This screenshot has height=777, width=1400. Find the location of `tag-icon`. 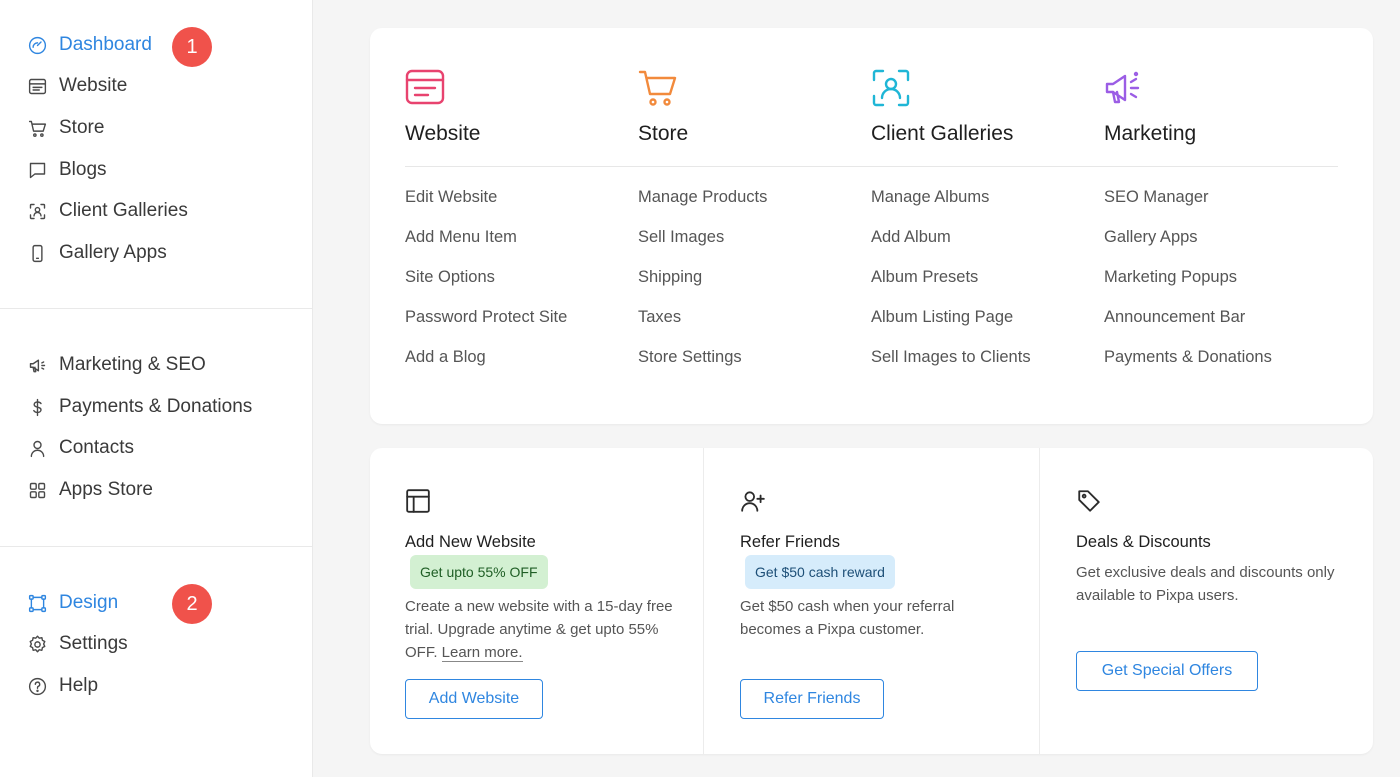

tag-icon is located at coordinates (1089, 501).